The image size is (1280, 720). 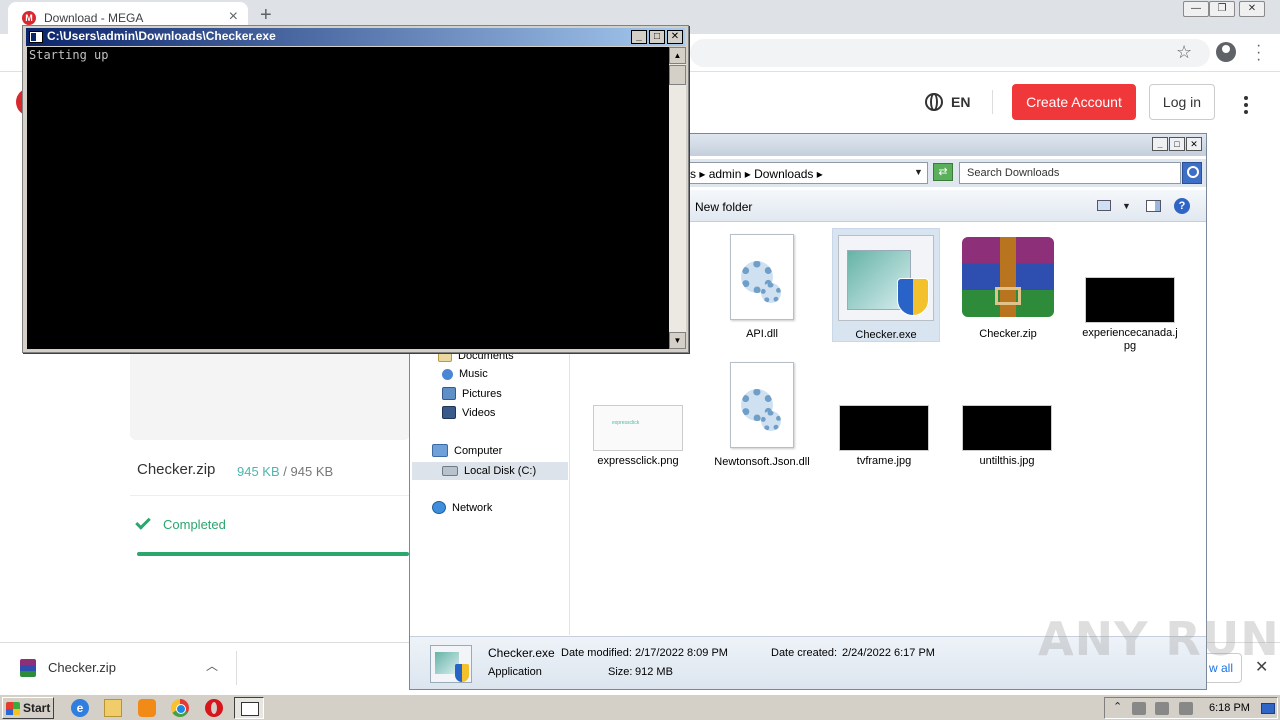 What do you see at coordinates (961, 102) in the screenshot?
I see `language-label: EN` at bounding box center [961, 102].